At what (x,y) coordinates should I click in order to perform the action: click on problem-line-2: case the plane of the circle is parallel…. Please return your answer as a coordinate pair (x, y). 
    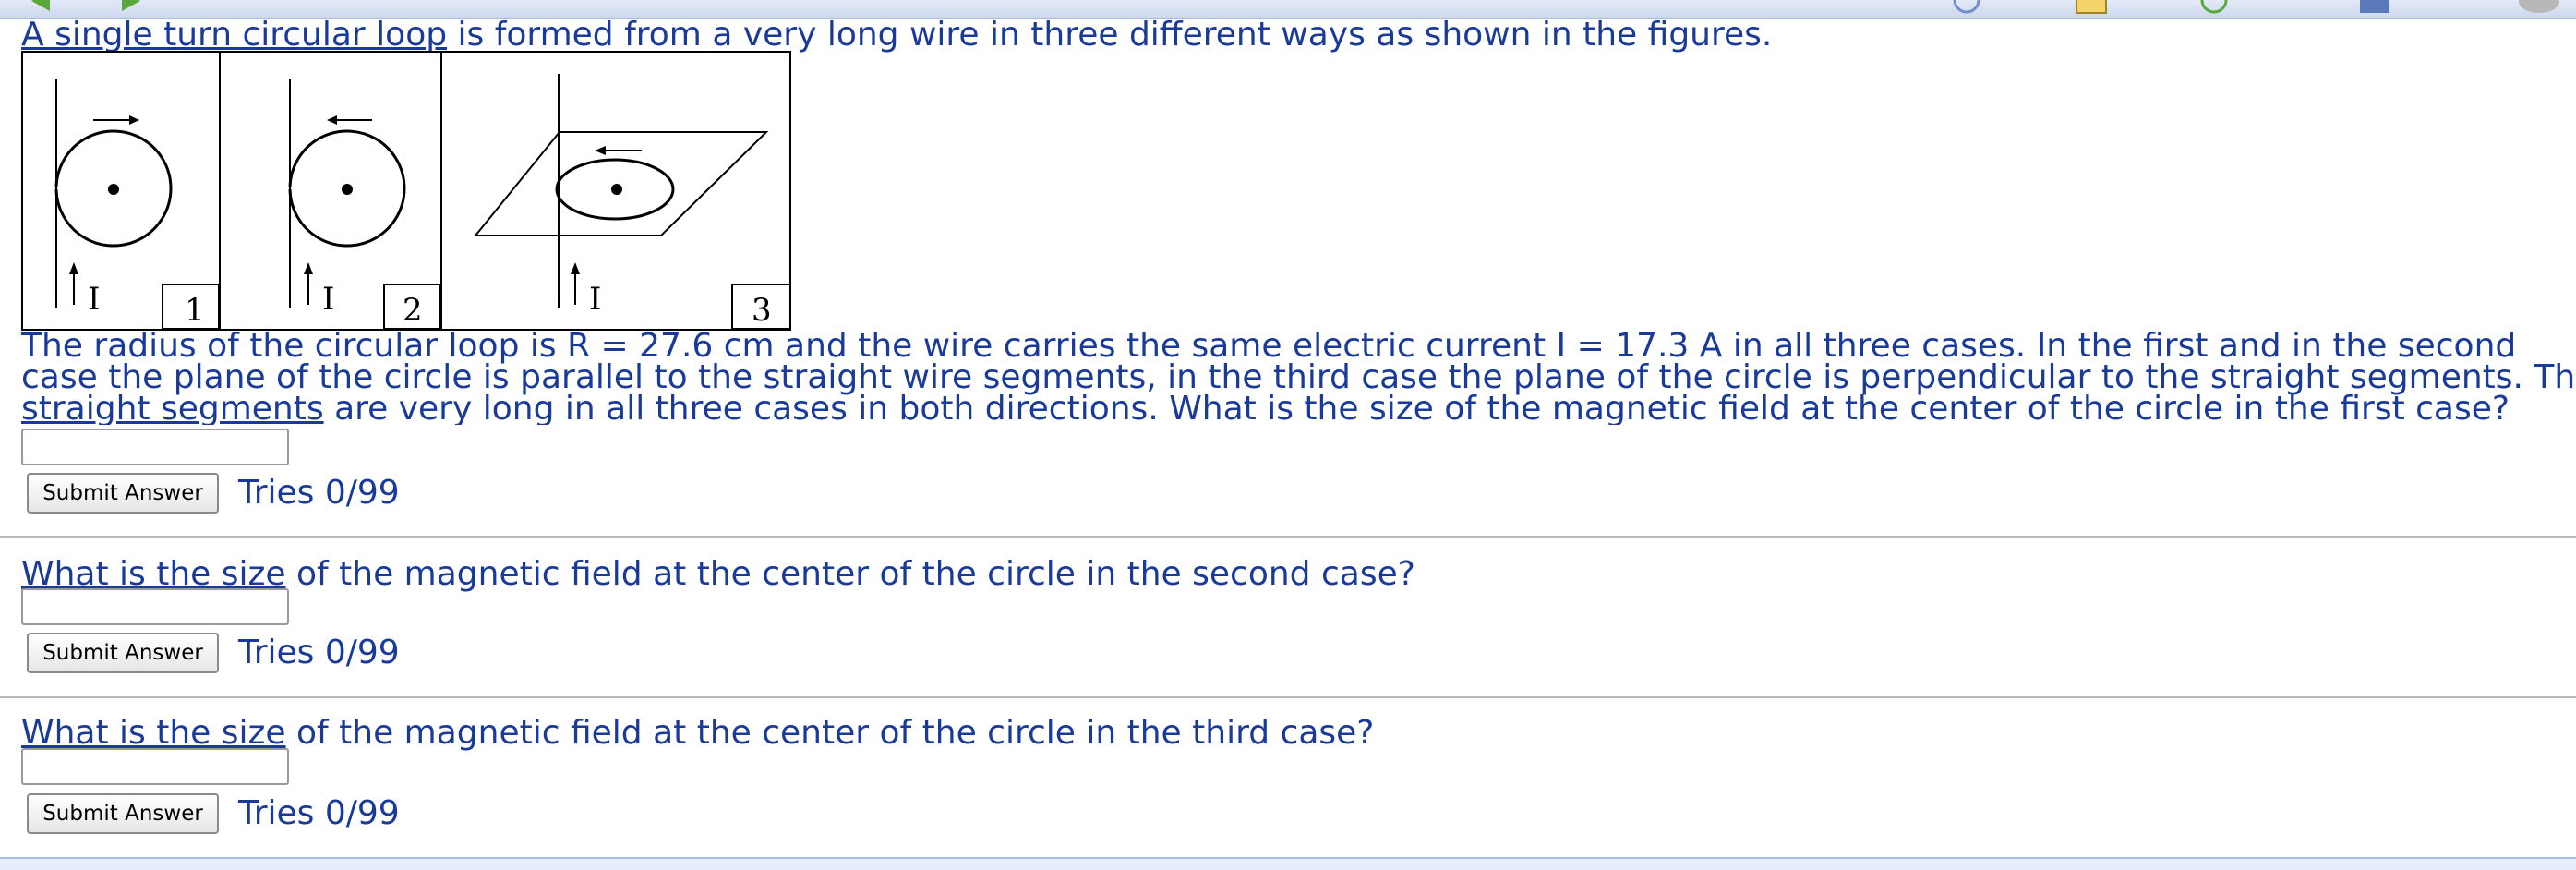
    Looking at the image, I should click on (1298, 377).